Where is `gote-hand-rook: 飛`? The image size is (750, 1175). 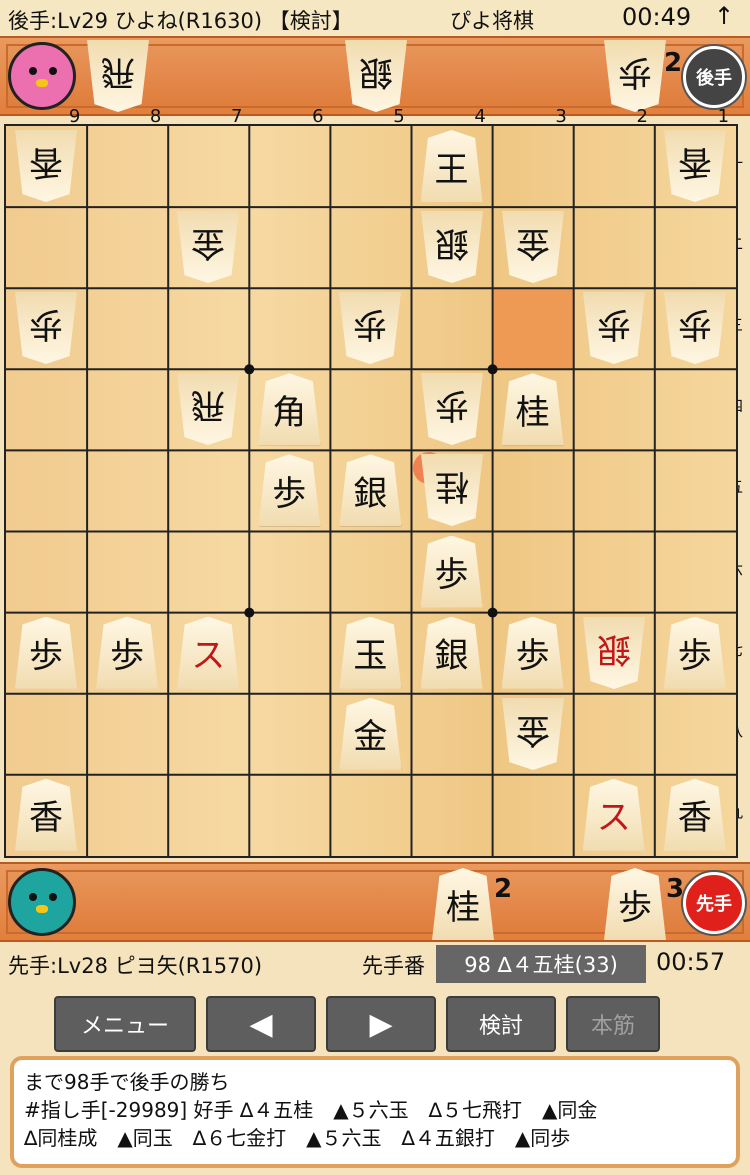
gote-hand-rook: 飛 is located at coordinates (118, 76).